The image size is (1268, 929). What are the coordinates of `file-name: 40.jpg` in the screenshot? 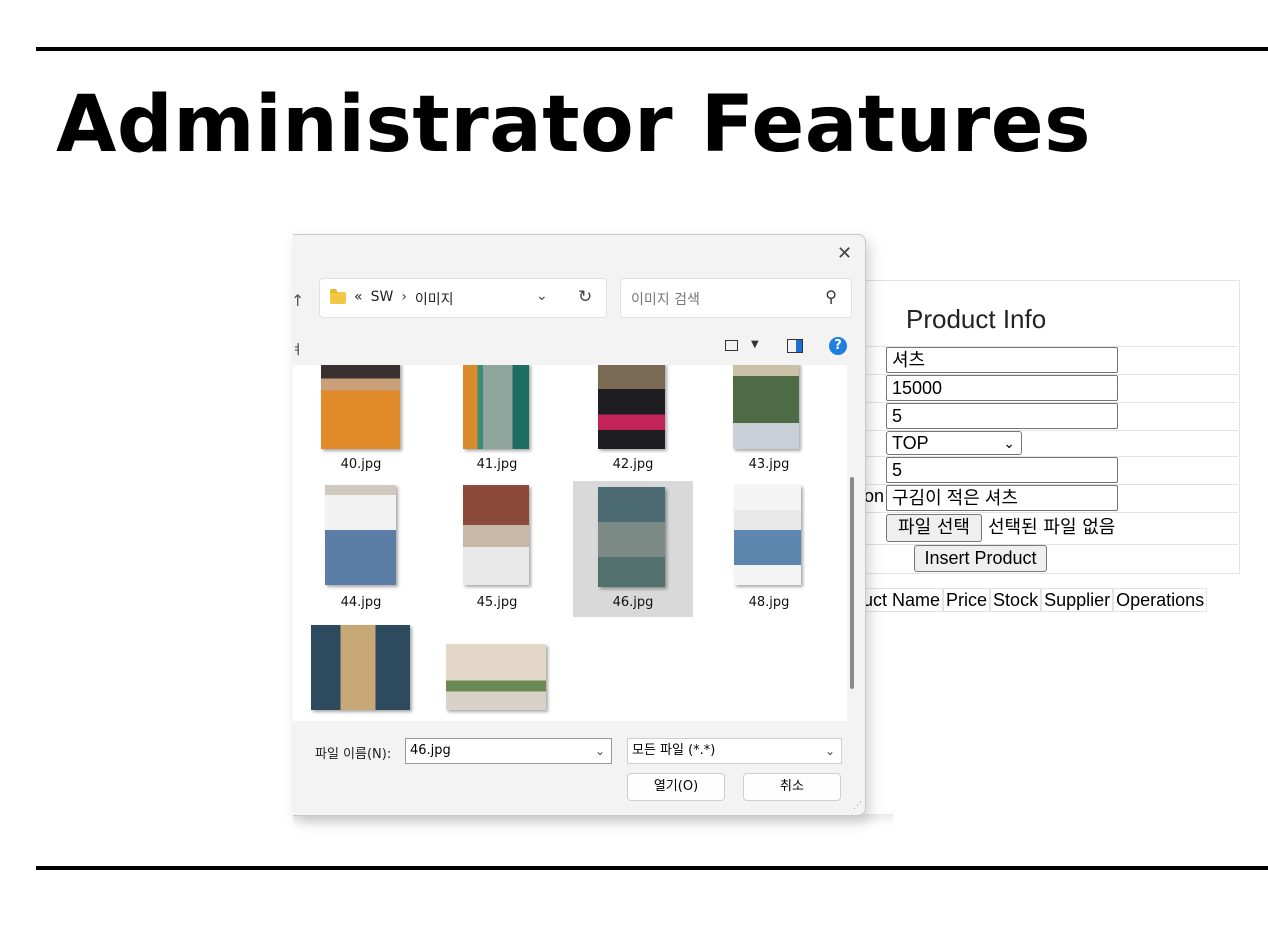 It's located at (361, 464).